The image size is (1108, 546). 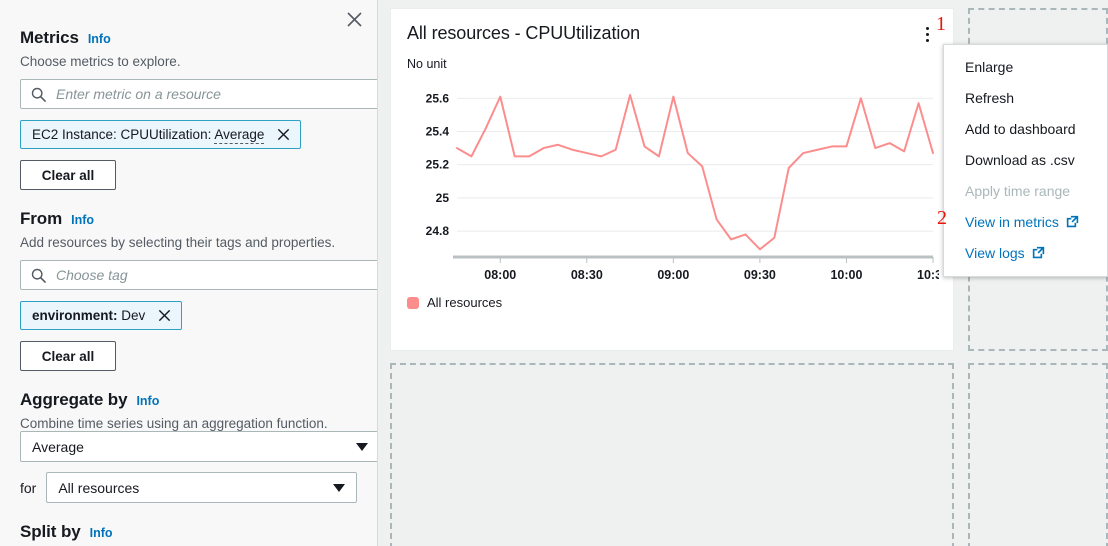 What do you see at coordinates (101, 533) in the screenshot?
I see `split-info-link: Info` at bounding box center [101, 533].